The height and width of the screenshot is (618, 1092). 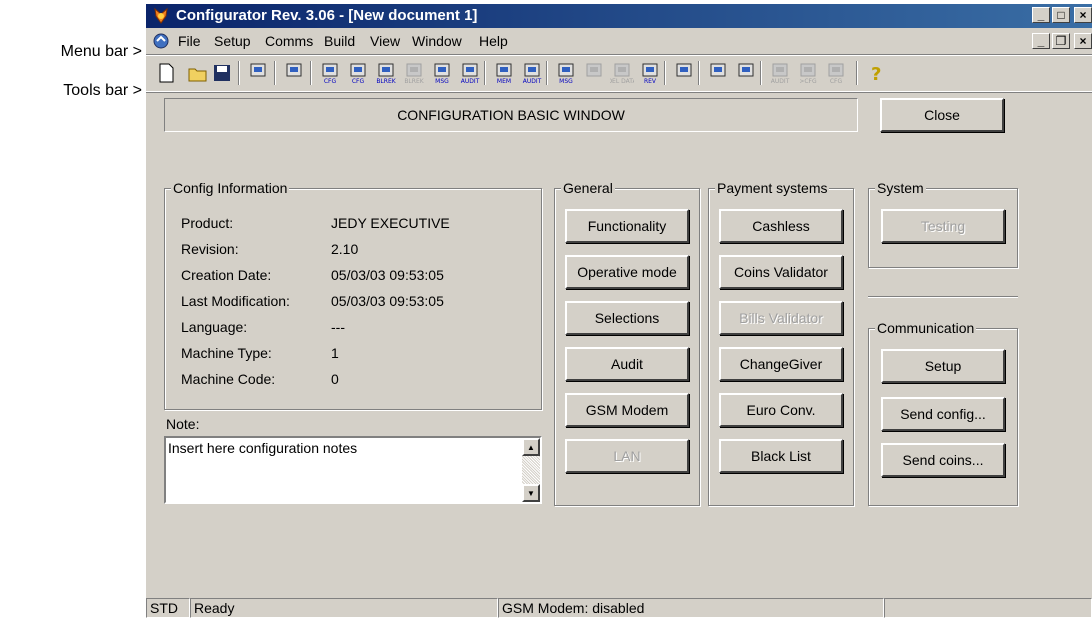 What do you see at coordinates (627, 410) in the screenshot?
I see `gsm-modem-button: GSM Modem` at bounding box center [627, 410].